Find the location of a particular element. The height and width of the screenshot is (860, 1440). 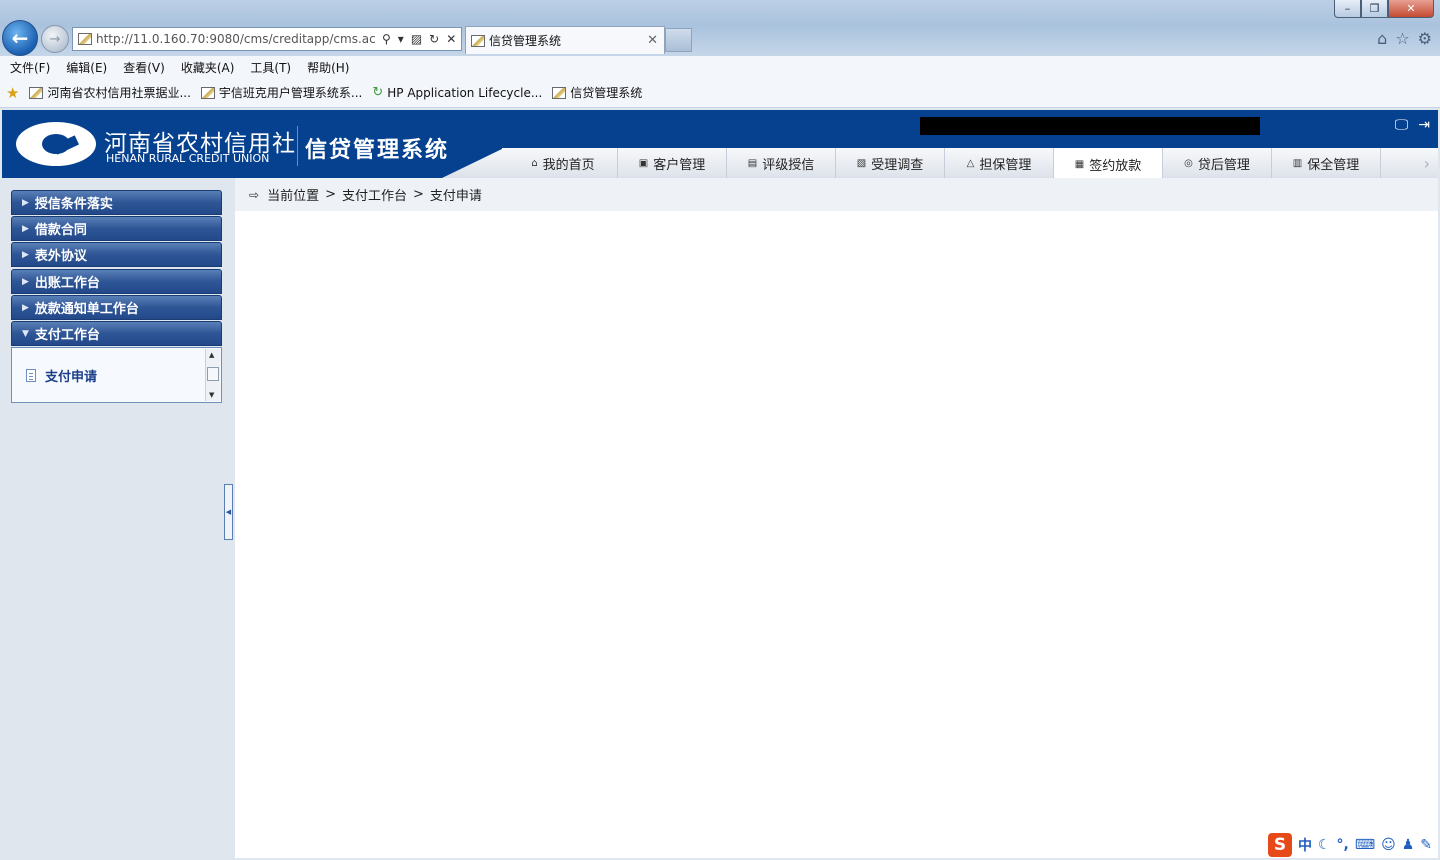

favorite-link: 信贷管理系统 is located at coordinates (597, 92).